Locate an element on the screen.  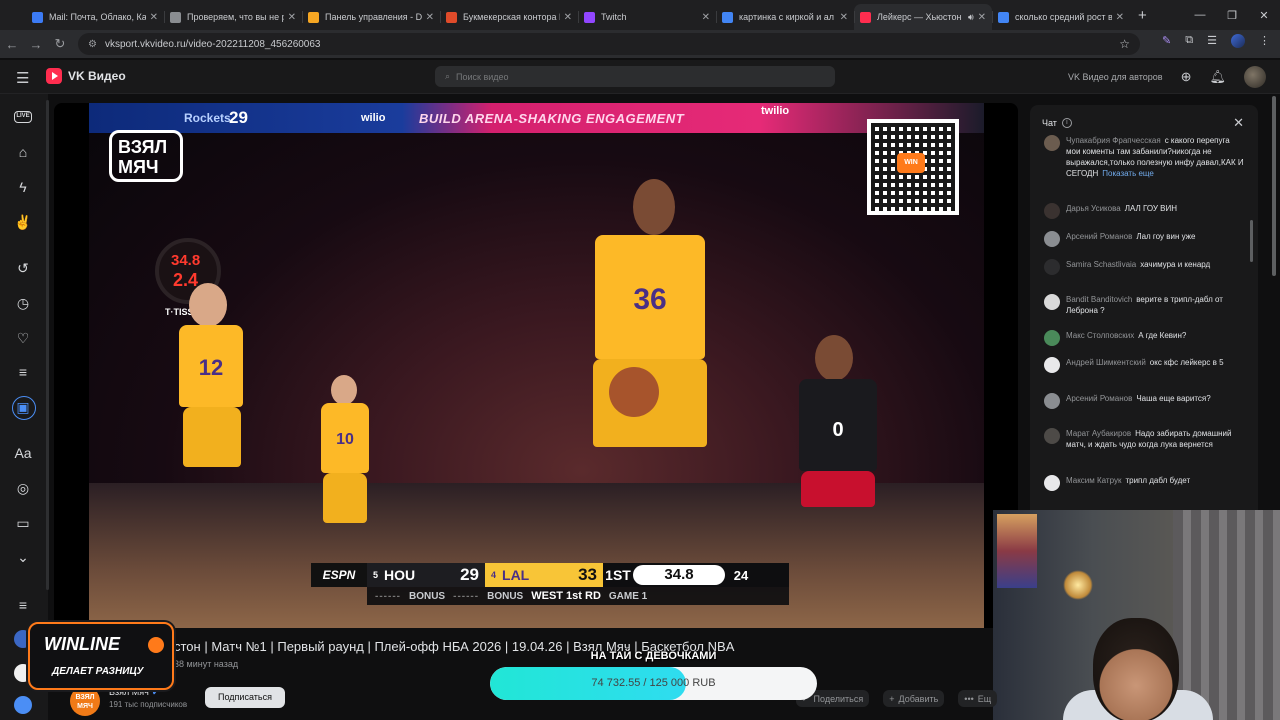
chat-username: Максим Катрук is located at coordinates (1093, 480).